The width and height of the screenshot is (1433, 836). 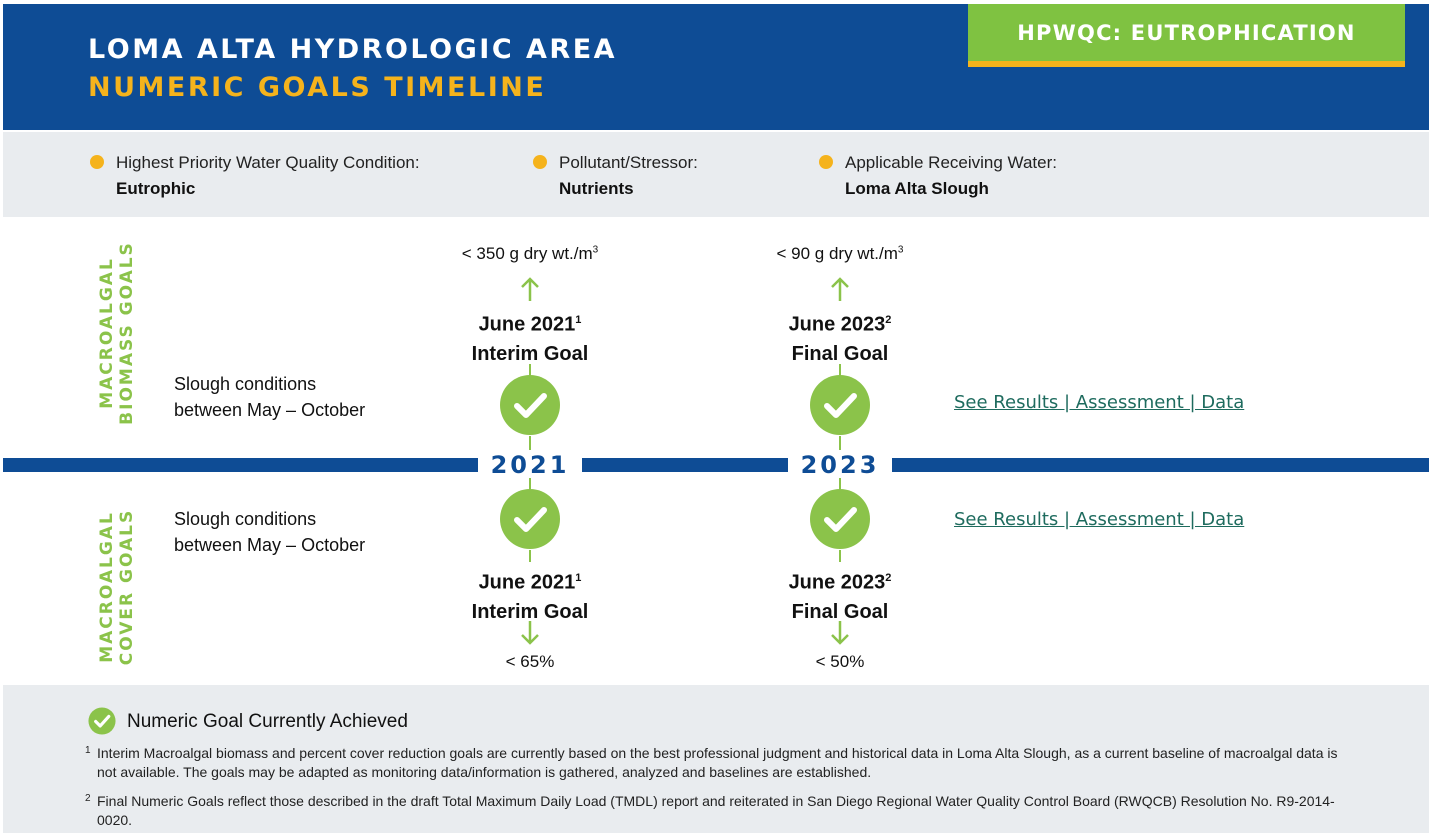 I want to click on biomass-interim-value: < 350 g dry wt./m3, so click(x=530, y=254).